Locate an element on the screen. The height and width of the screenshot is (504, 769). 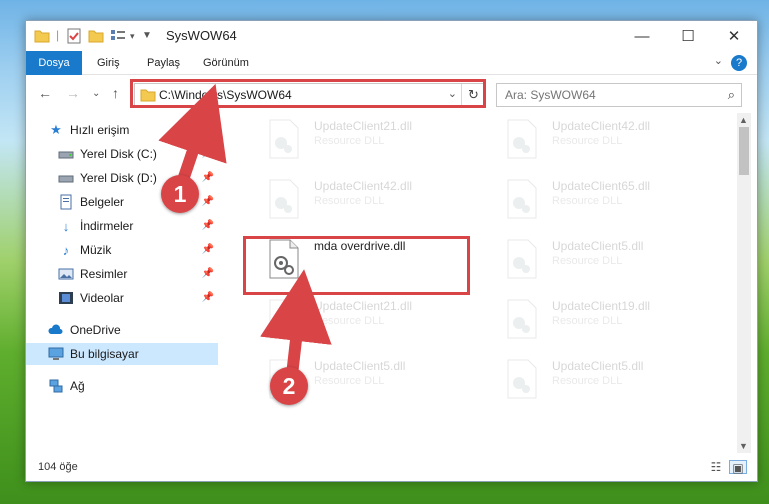
step-1-badge: 1 is located at coordinates (180, 194).